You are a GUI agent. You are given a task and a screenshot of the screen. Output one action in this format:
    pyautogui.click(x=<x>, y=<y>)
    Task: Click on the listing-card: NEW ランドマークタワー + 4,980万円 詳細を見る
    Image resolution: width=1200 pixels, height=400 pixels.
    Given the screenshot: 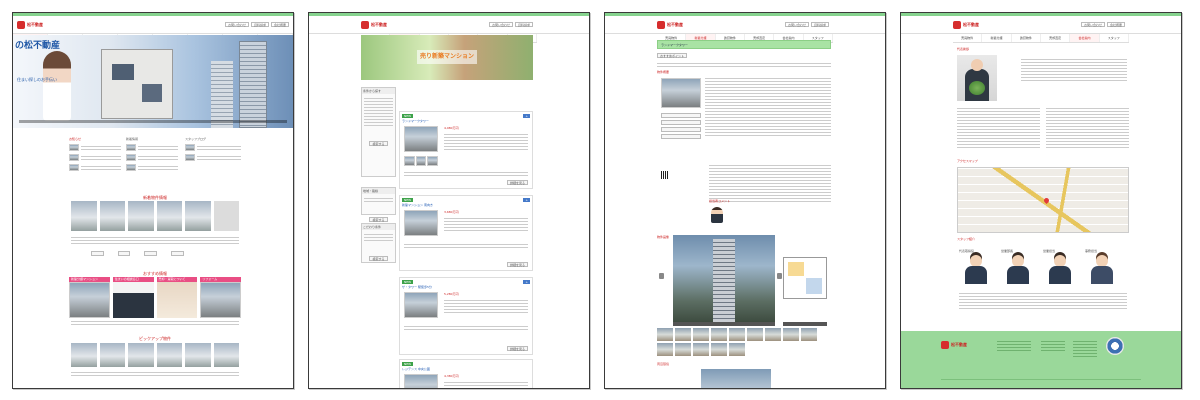 What is the action you would take?
    pyautogui.click(x=466, y=150)
    